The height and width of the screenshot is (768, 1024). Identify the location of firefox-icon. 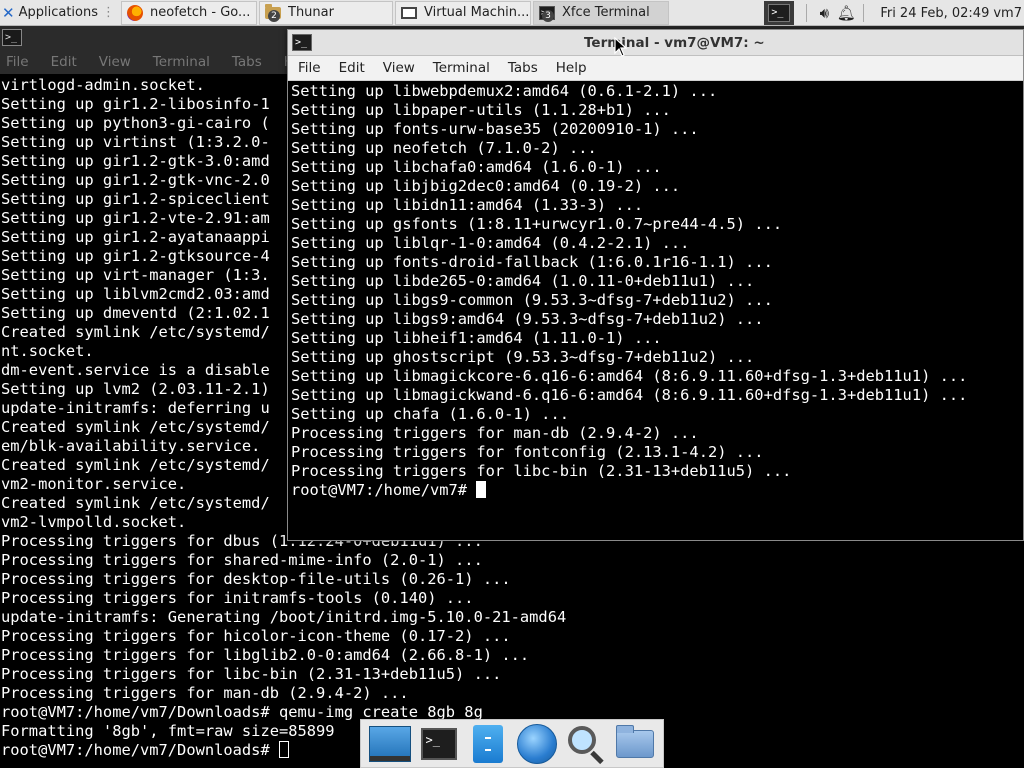
(135, 13).